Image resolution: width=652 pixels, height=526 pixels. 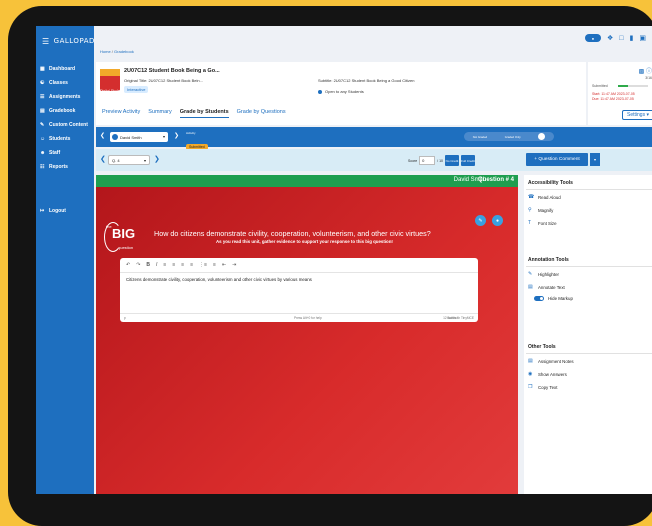 I want to click on brand-name: GALLOPADE, so click(x=76, y=41).